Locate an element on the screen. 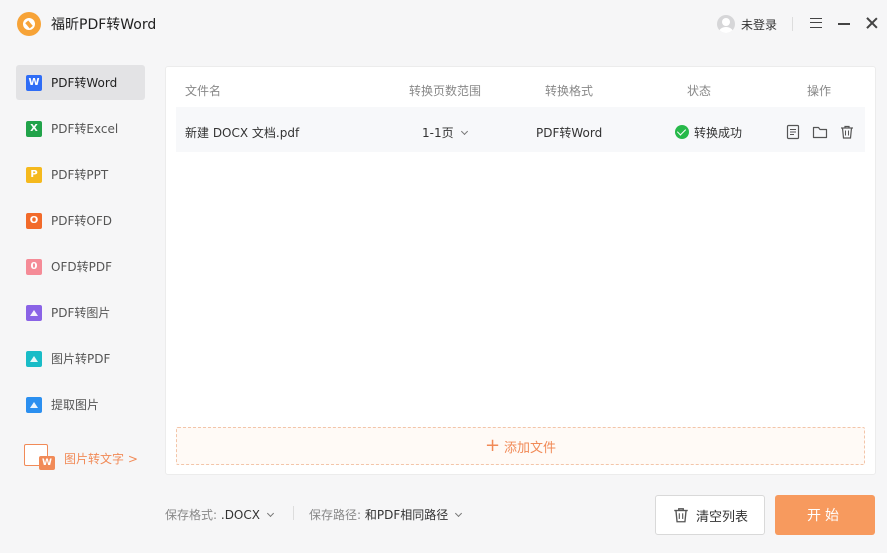 This screenshot has width=887, height=553. save-path-value: 和PDF相同路径 is located at coordinates (406, 515).